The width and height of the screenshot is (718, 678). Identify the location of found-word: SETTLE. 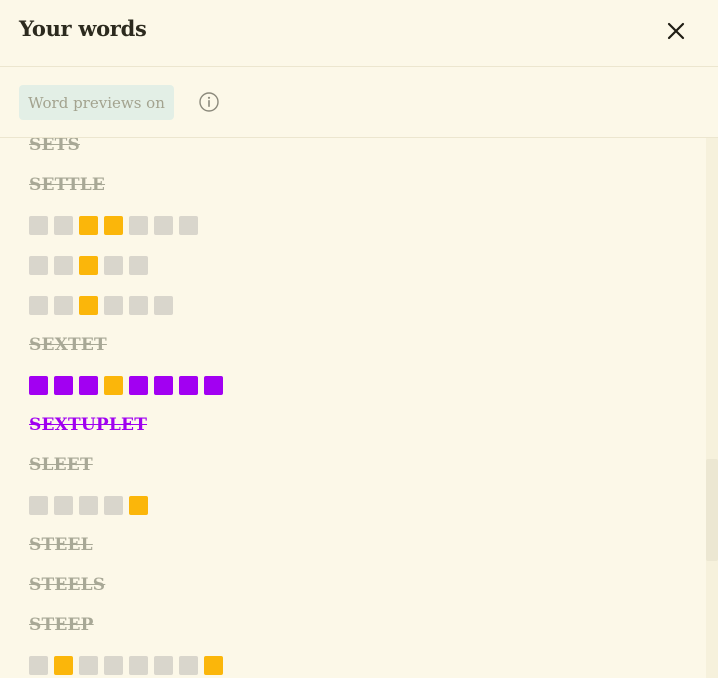
(67, 185).